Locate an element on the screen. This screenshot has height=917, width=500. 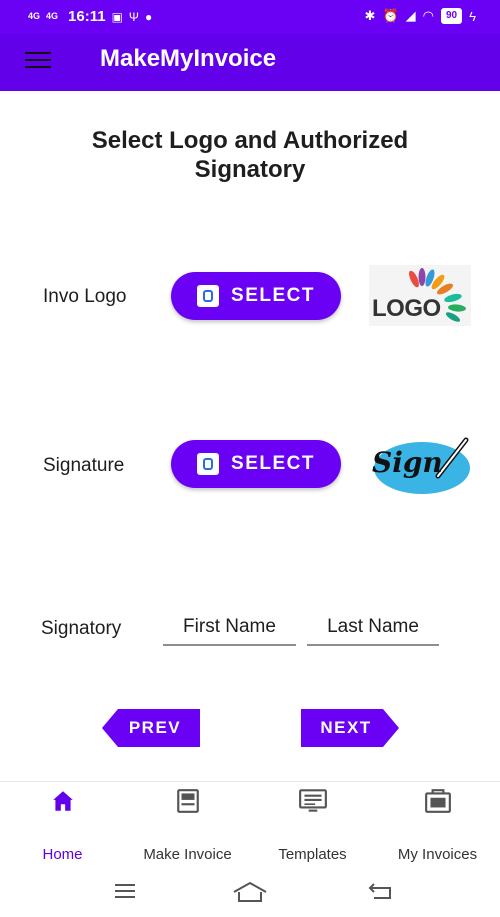
tab-templates-label: Templates is located at coordinates (312, 854).